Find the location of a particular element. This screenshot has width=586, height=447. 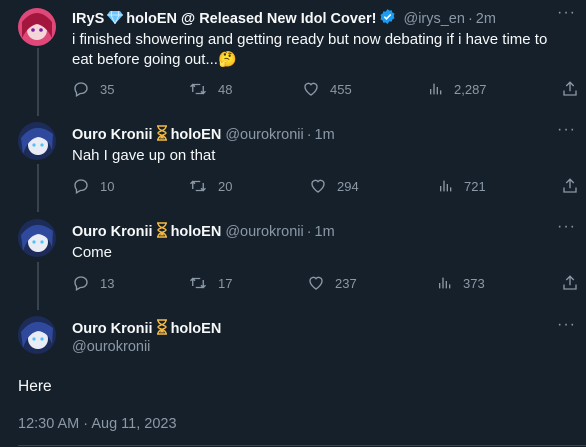

retweet-button: 20 is located at coordinates (210, 186).